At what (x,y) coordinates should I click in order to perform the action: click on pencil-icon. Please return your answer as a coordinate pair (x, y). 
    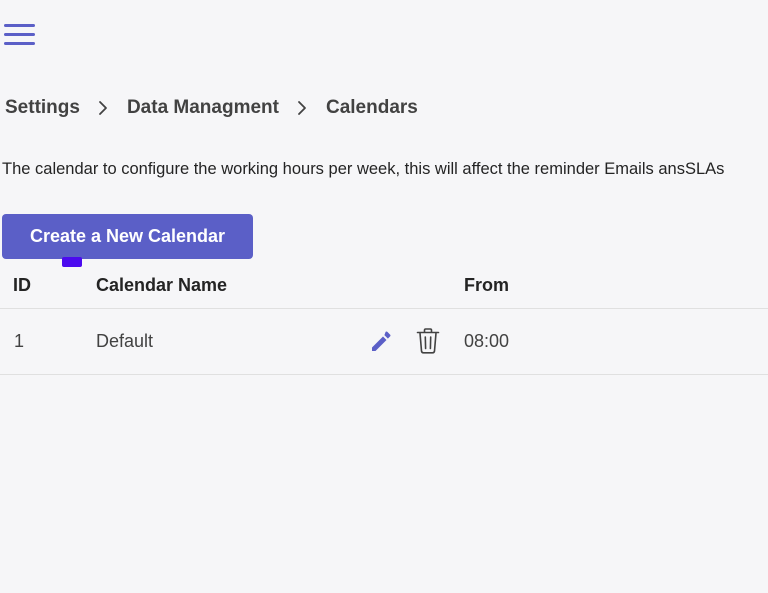
    Looking at the image, I should click on (381, 341).